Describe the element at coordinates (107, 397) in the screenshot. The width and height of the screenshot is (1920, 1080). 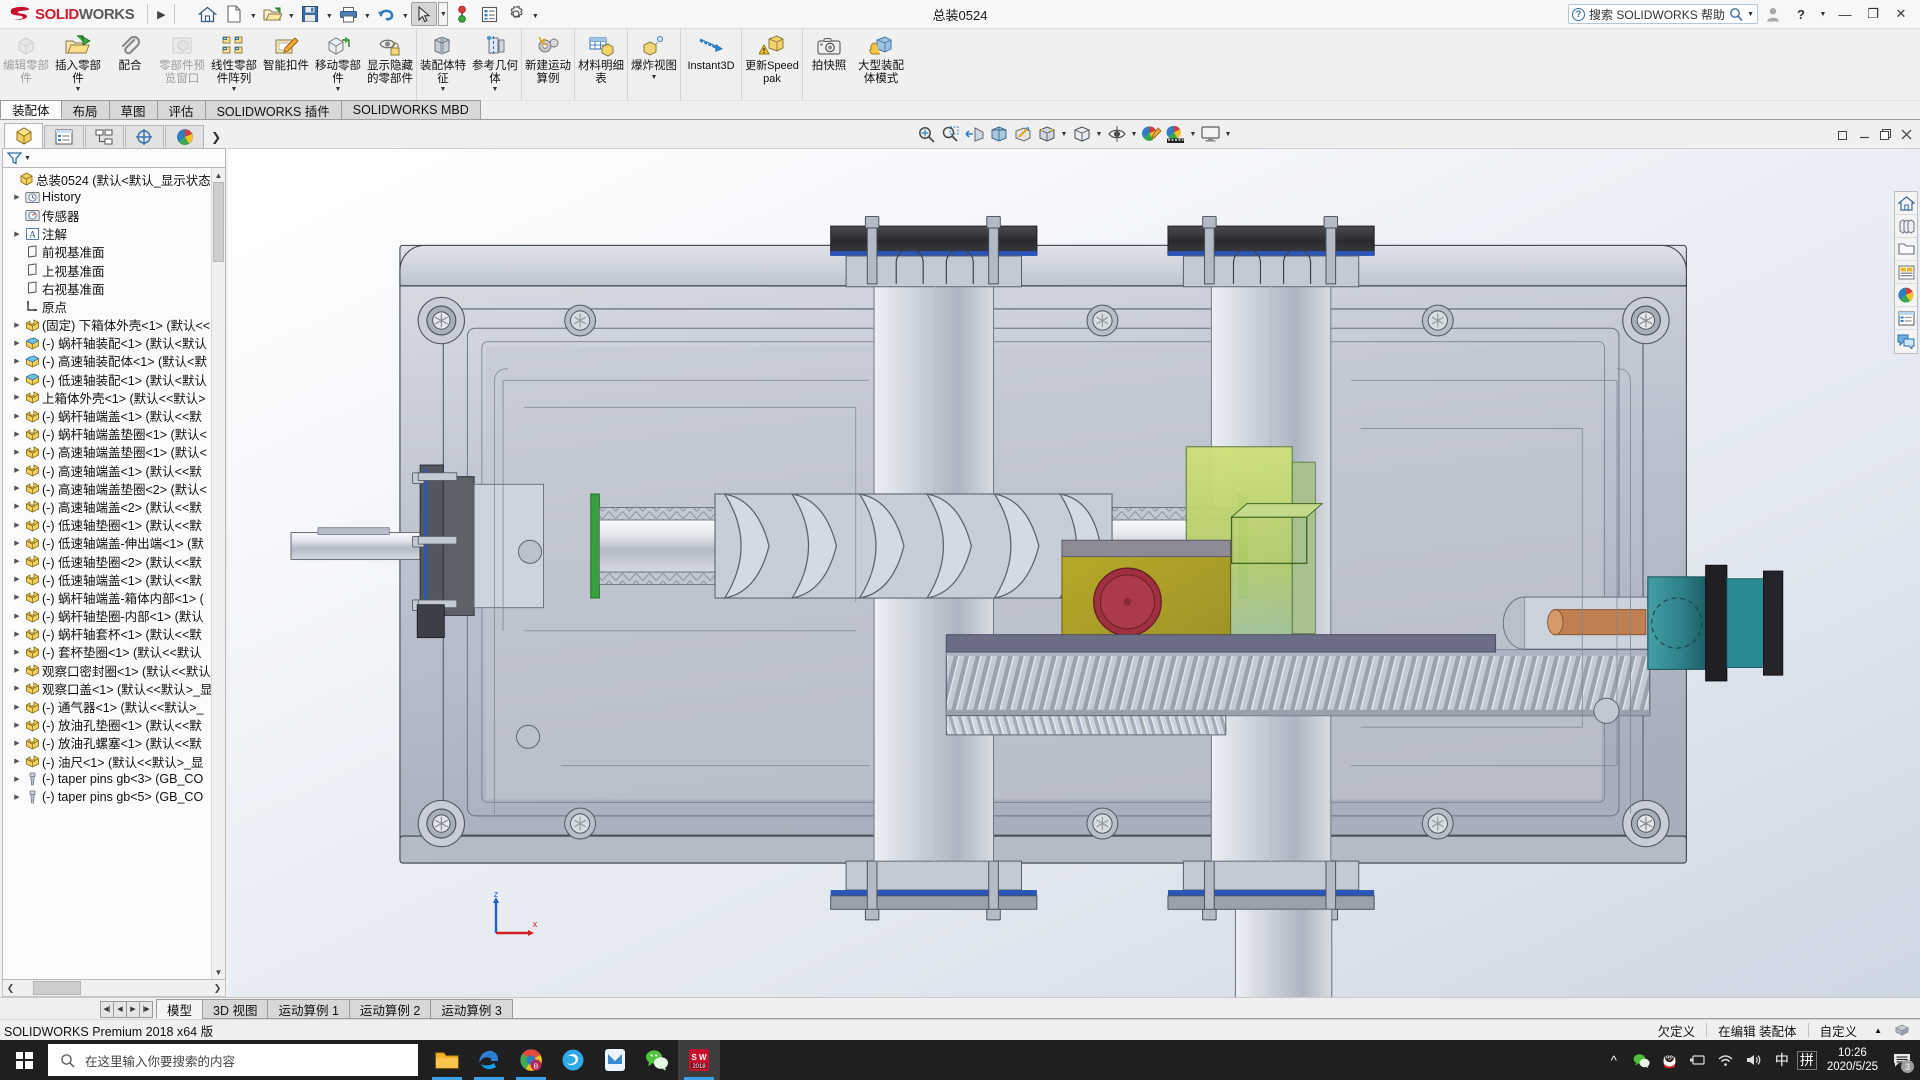
I see `tree-node: ▶ 上箱体外壳<1> (默认<<默认>` at that location.